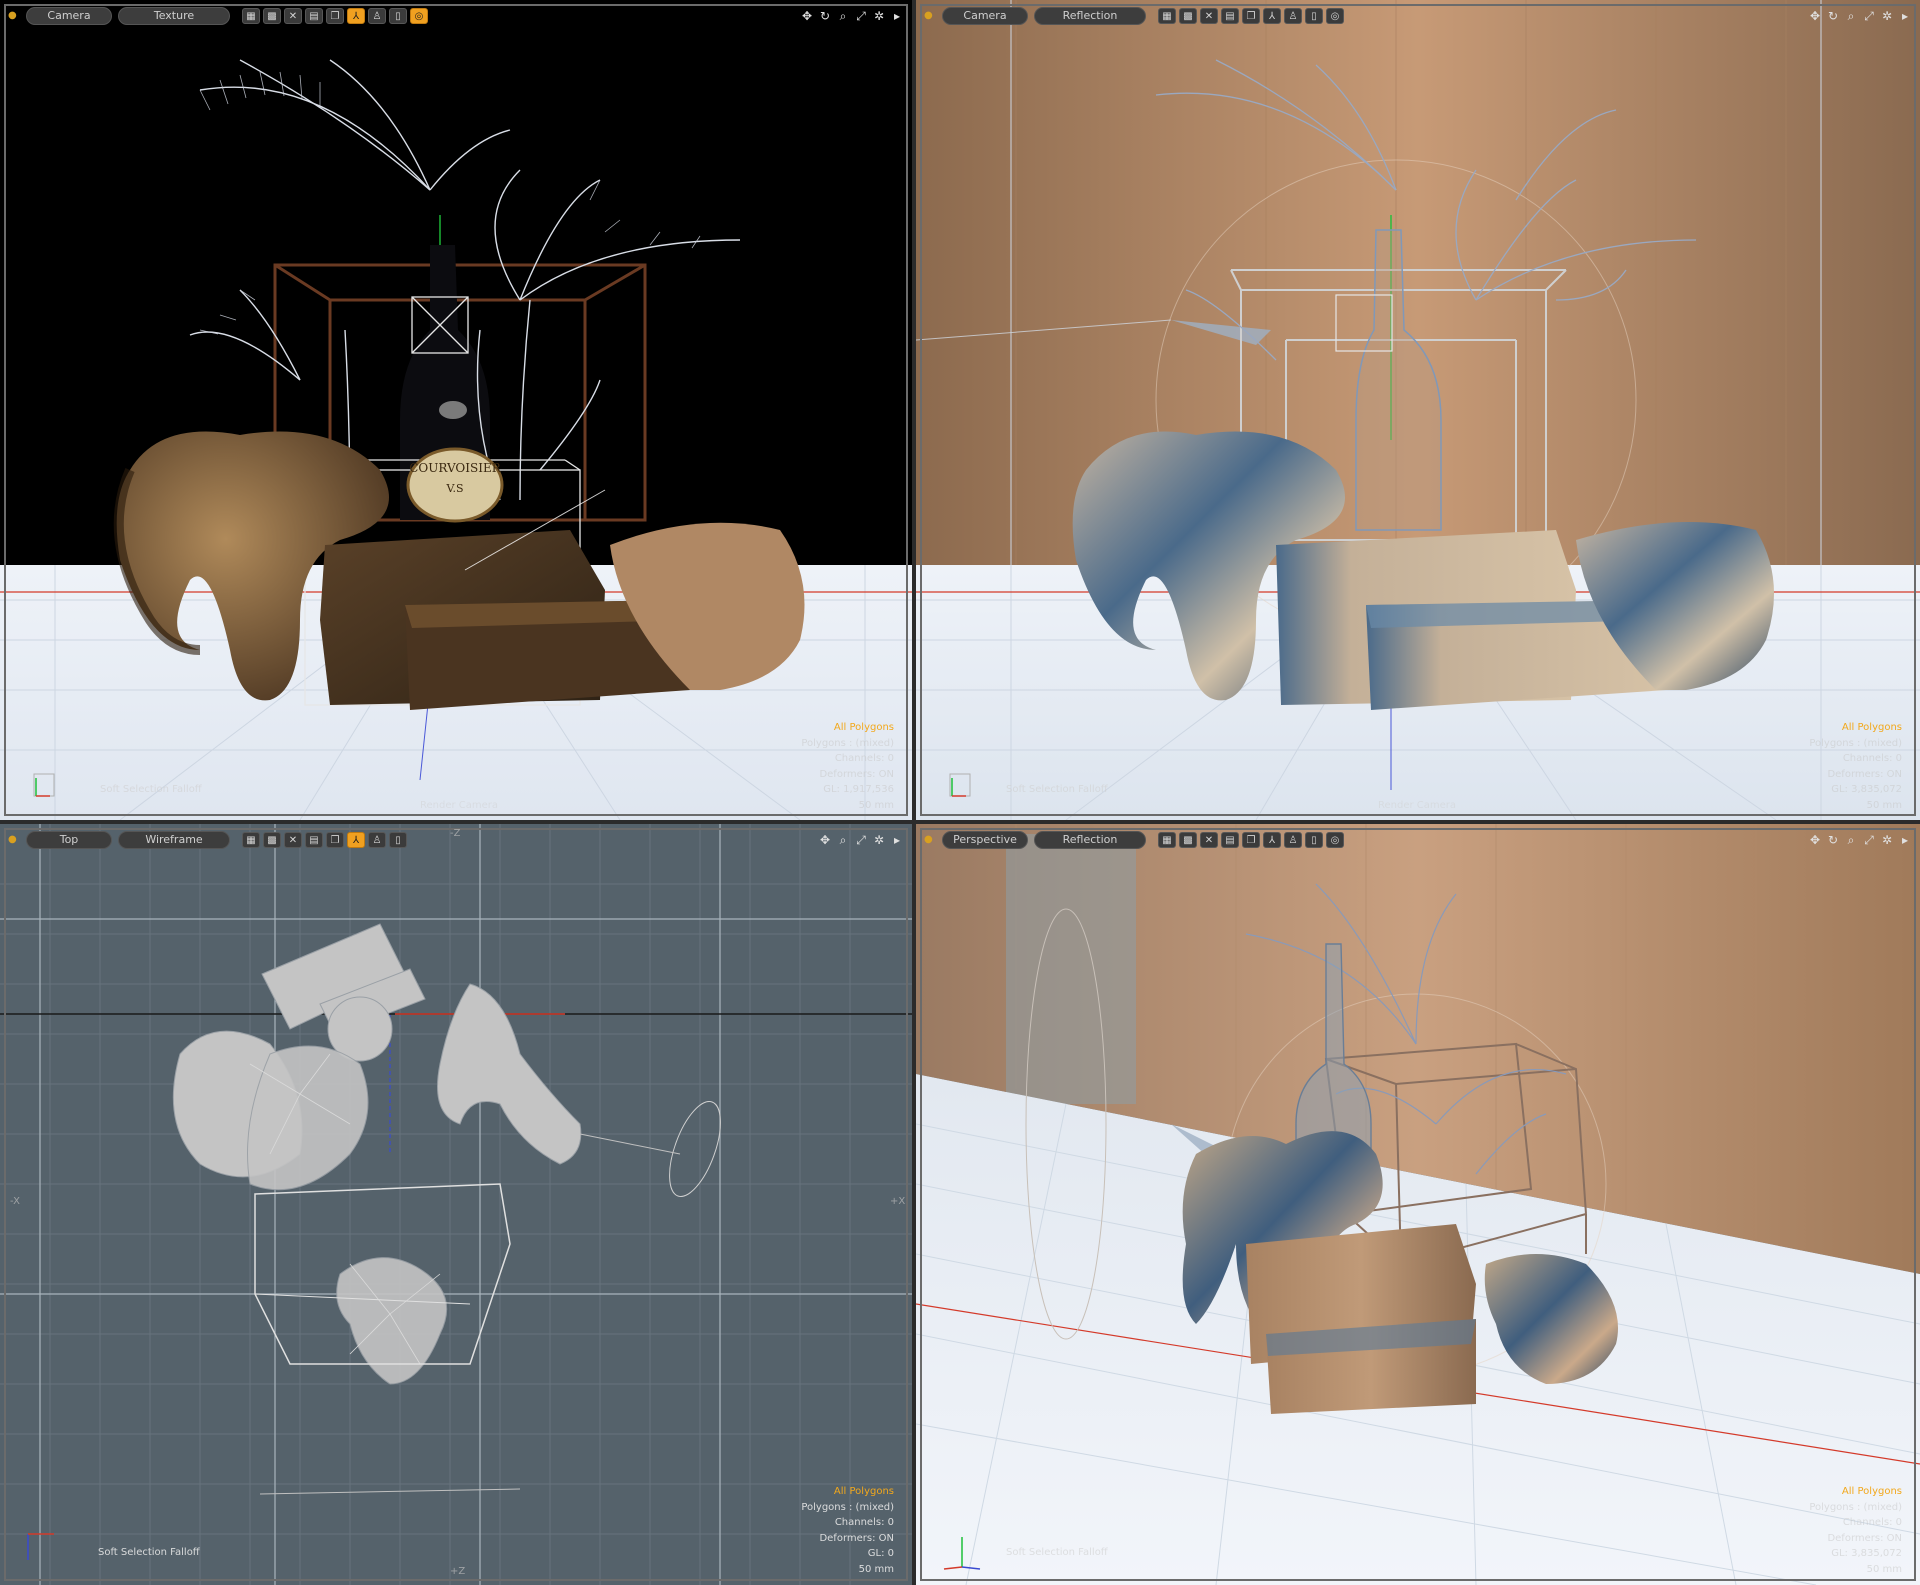 This screenshot has height=1585, width=1920. Describe the element at coordinates (985, 840) in the screenshot. I see `view-type-dropdown: Perspective` at that location.